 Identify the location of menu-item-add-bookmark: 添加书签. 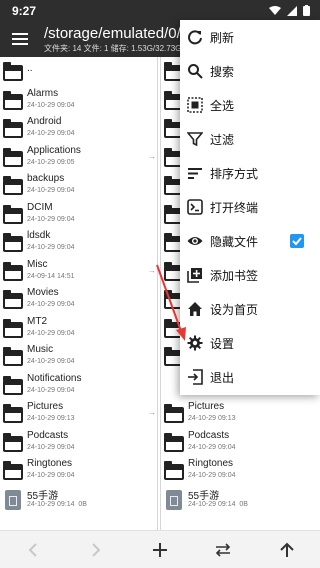
(250, 275).